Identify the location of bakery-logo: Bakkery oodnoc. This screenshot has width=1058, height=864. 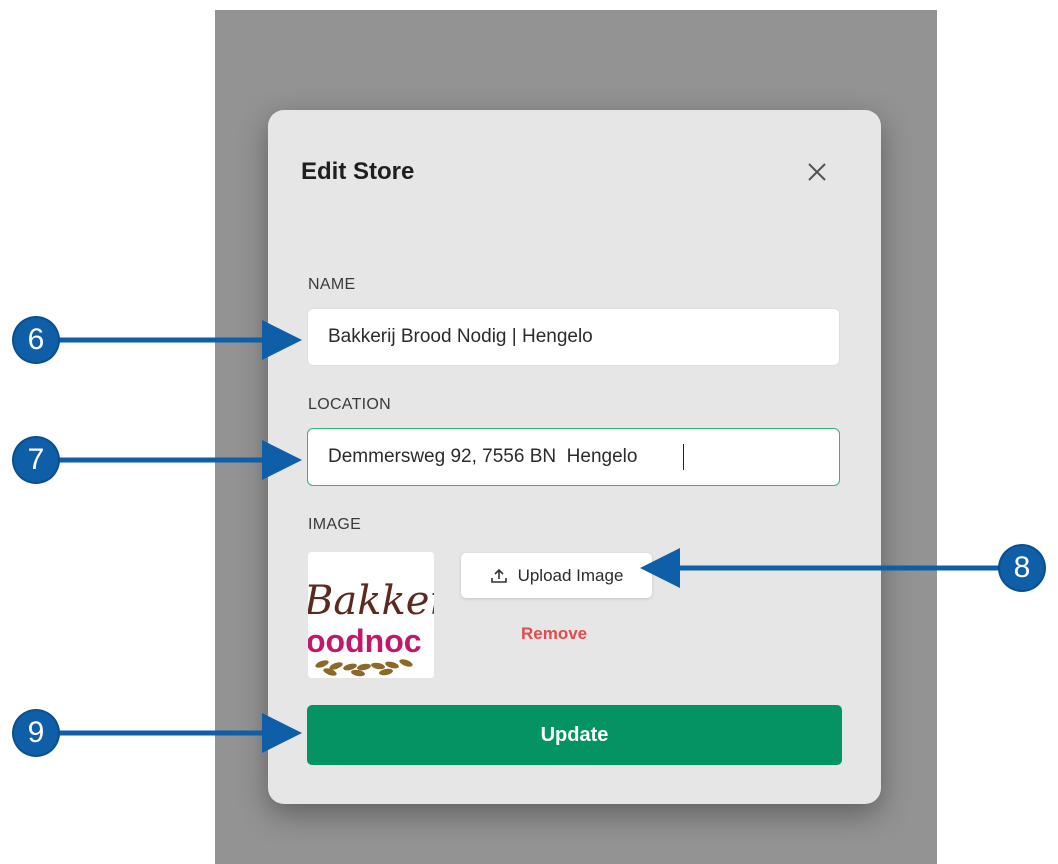
(371, 615).